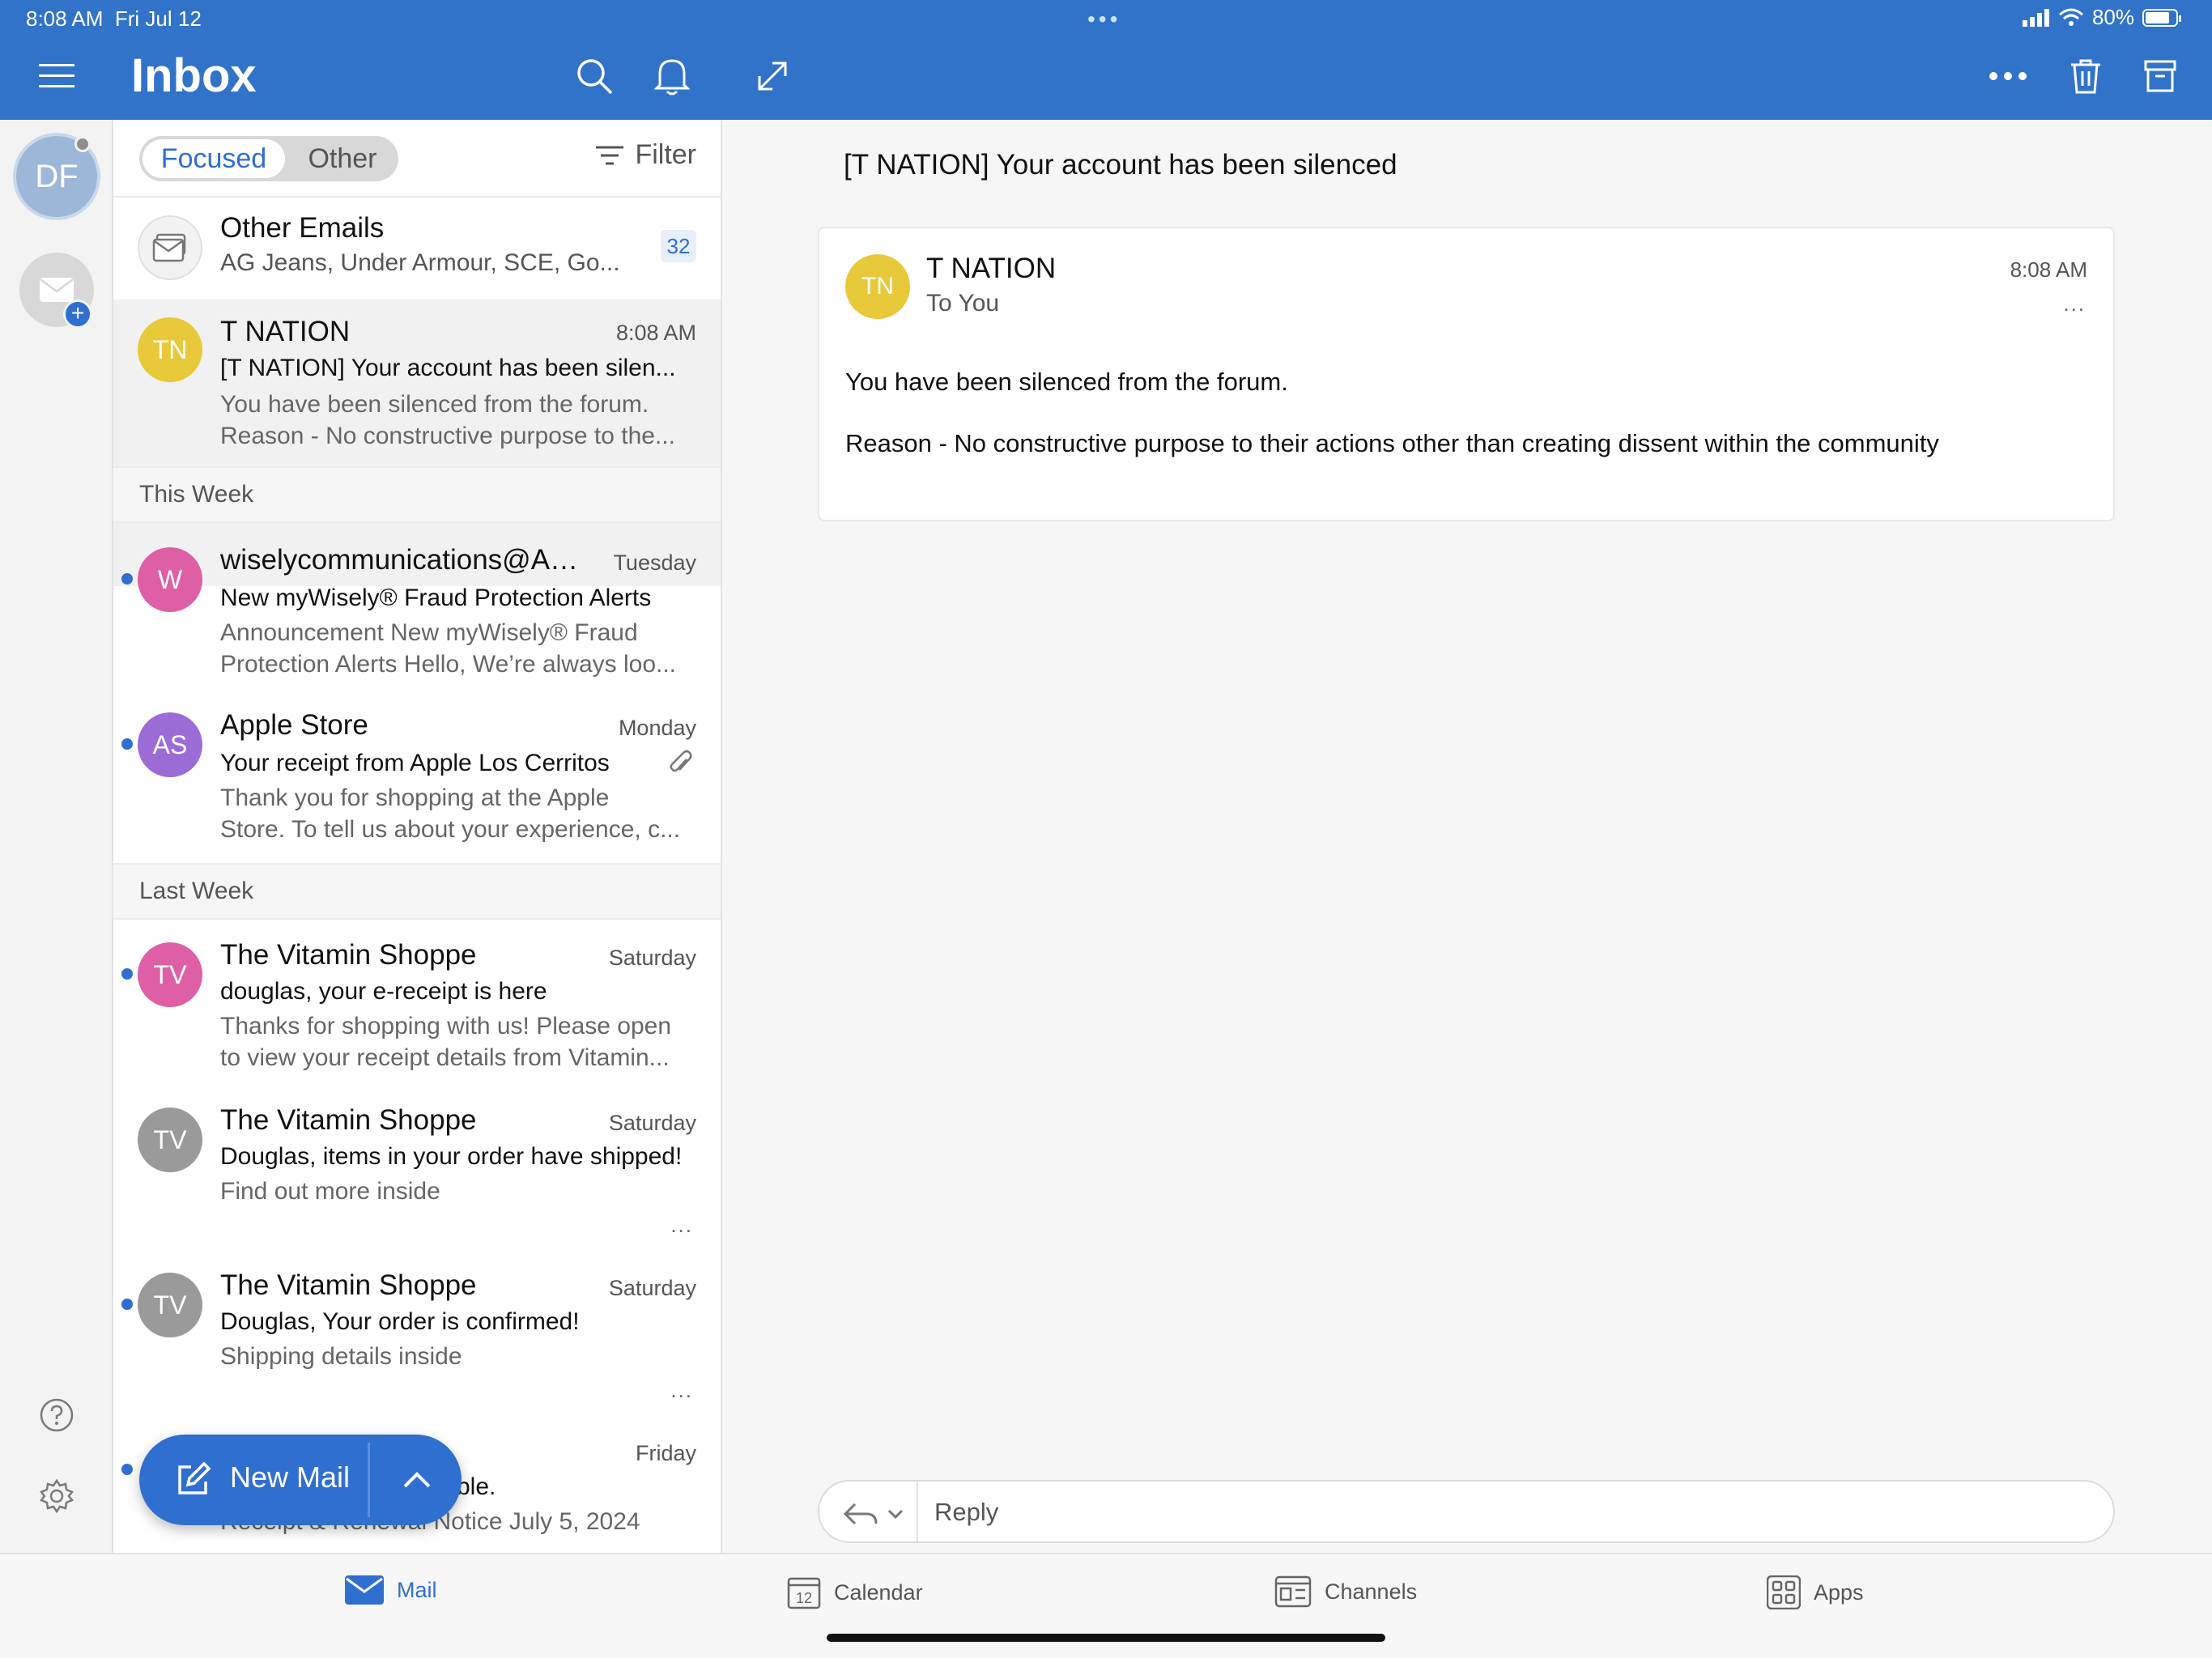 This screenshot has width=2212, height=1658. I want to click on reply-divider, so click(918, 1511).